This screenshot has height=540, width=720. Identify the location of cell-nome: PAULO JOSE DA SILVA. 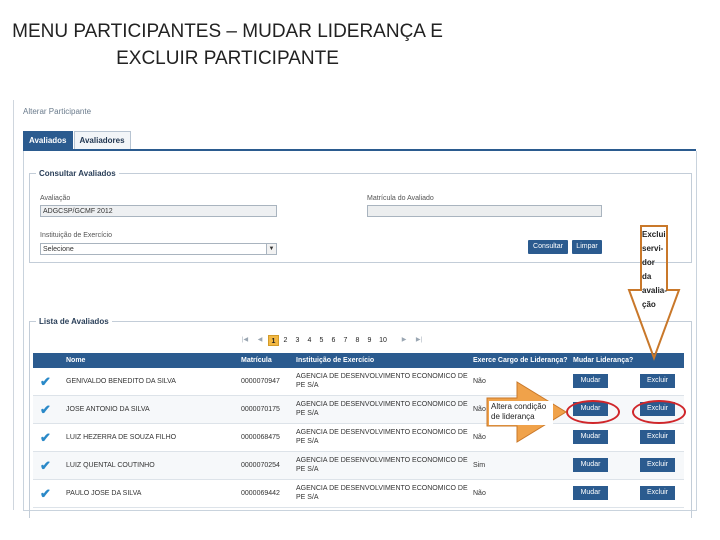
(104, 493).